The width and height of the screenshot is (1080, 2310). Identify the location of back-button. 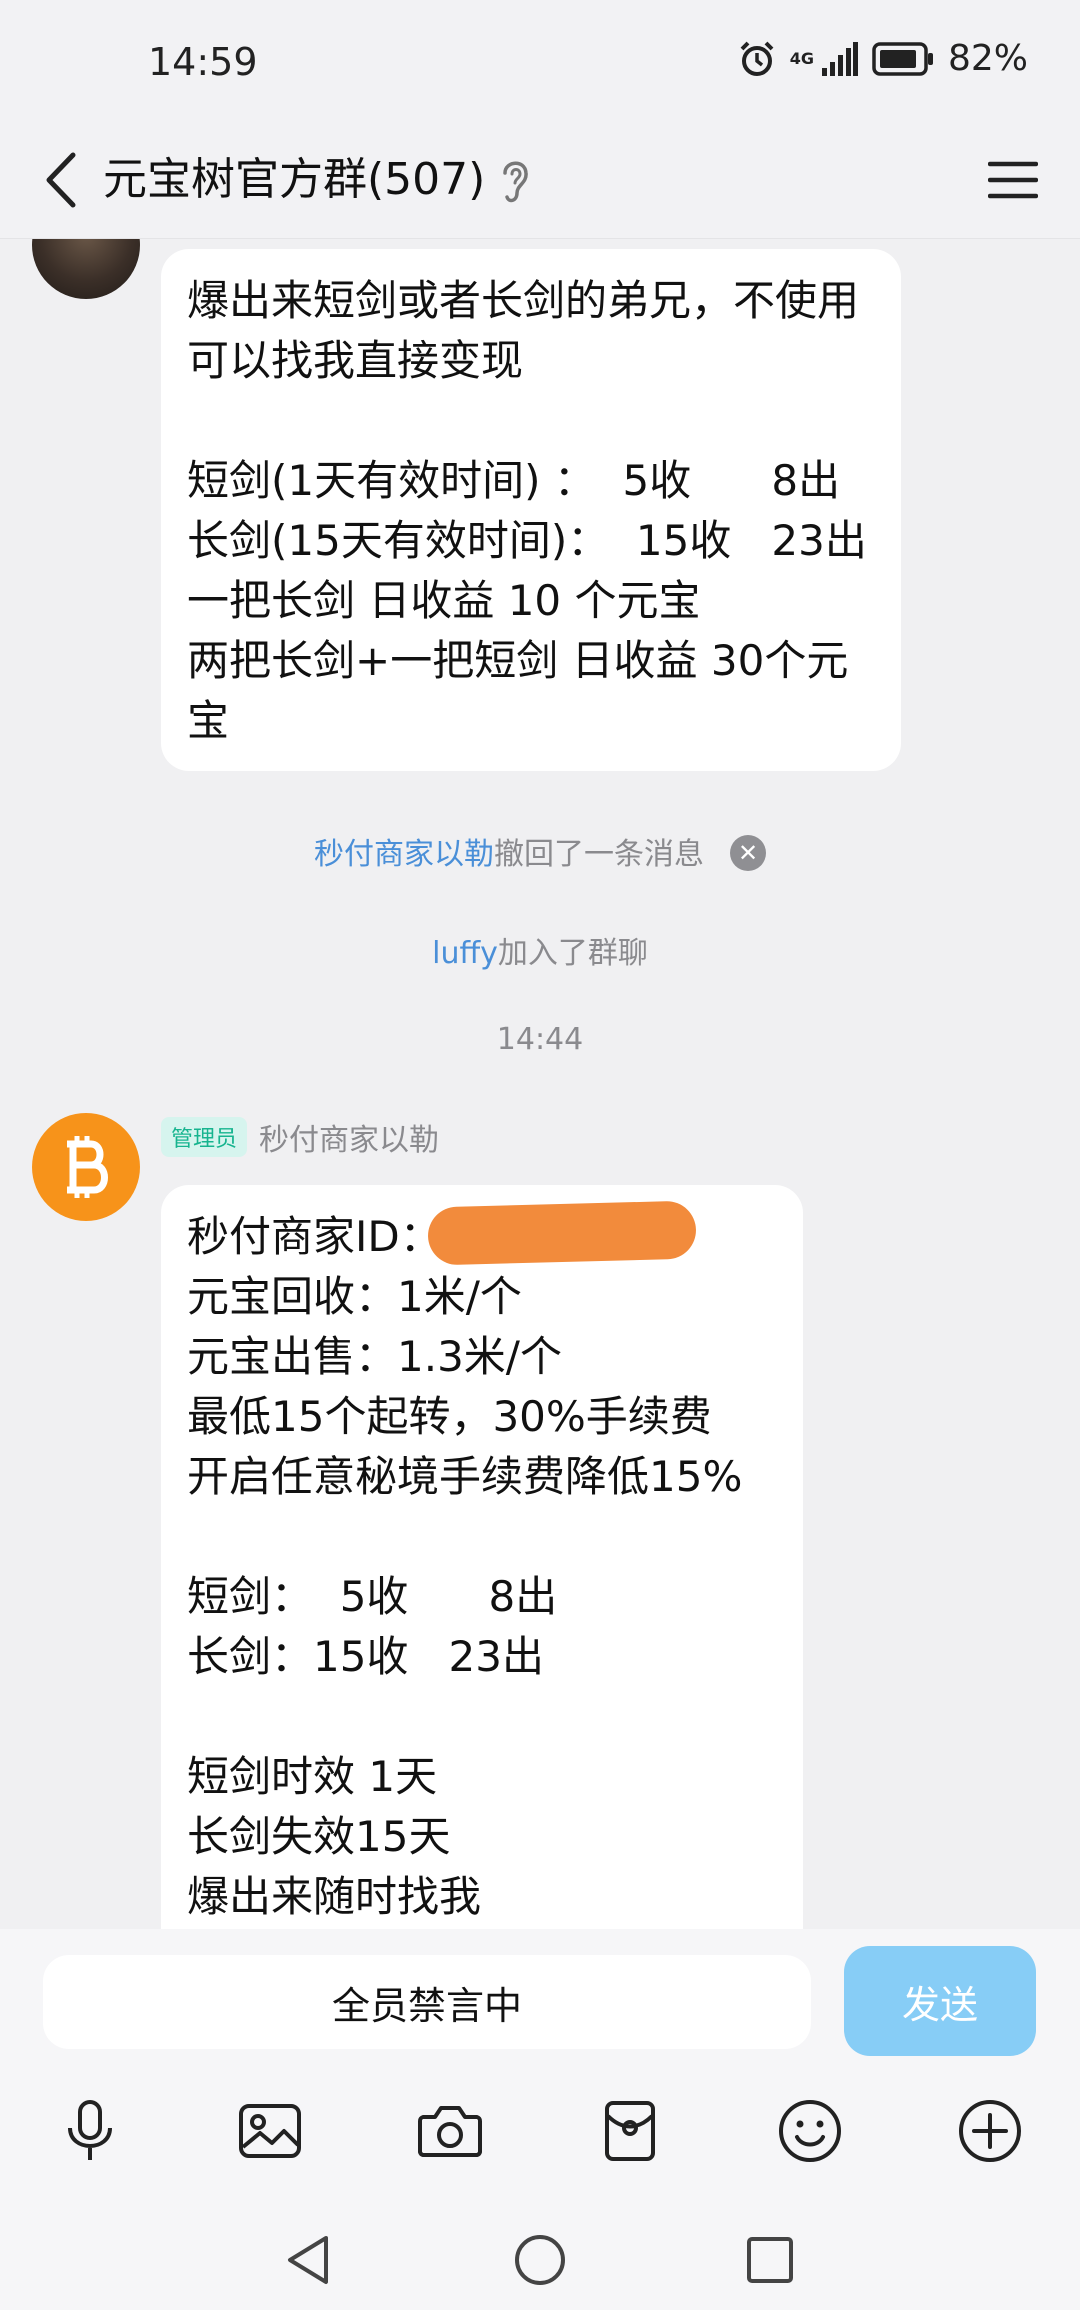
(60, 180).